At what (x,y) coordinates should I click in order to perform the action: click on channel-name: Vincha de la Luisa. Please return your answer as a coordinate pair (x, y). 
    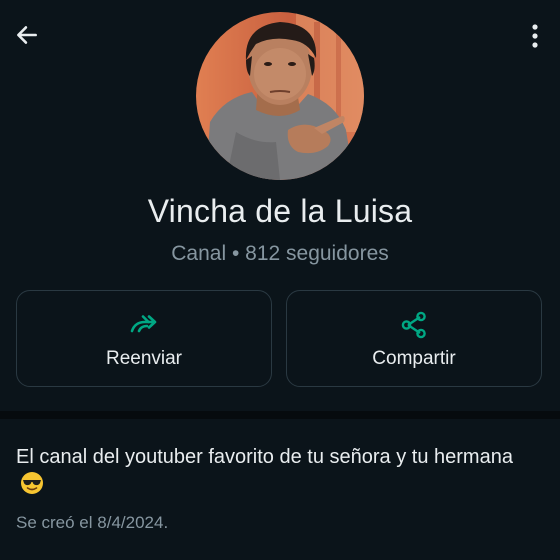
    Looking at the image, I should click on (280, 211).